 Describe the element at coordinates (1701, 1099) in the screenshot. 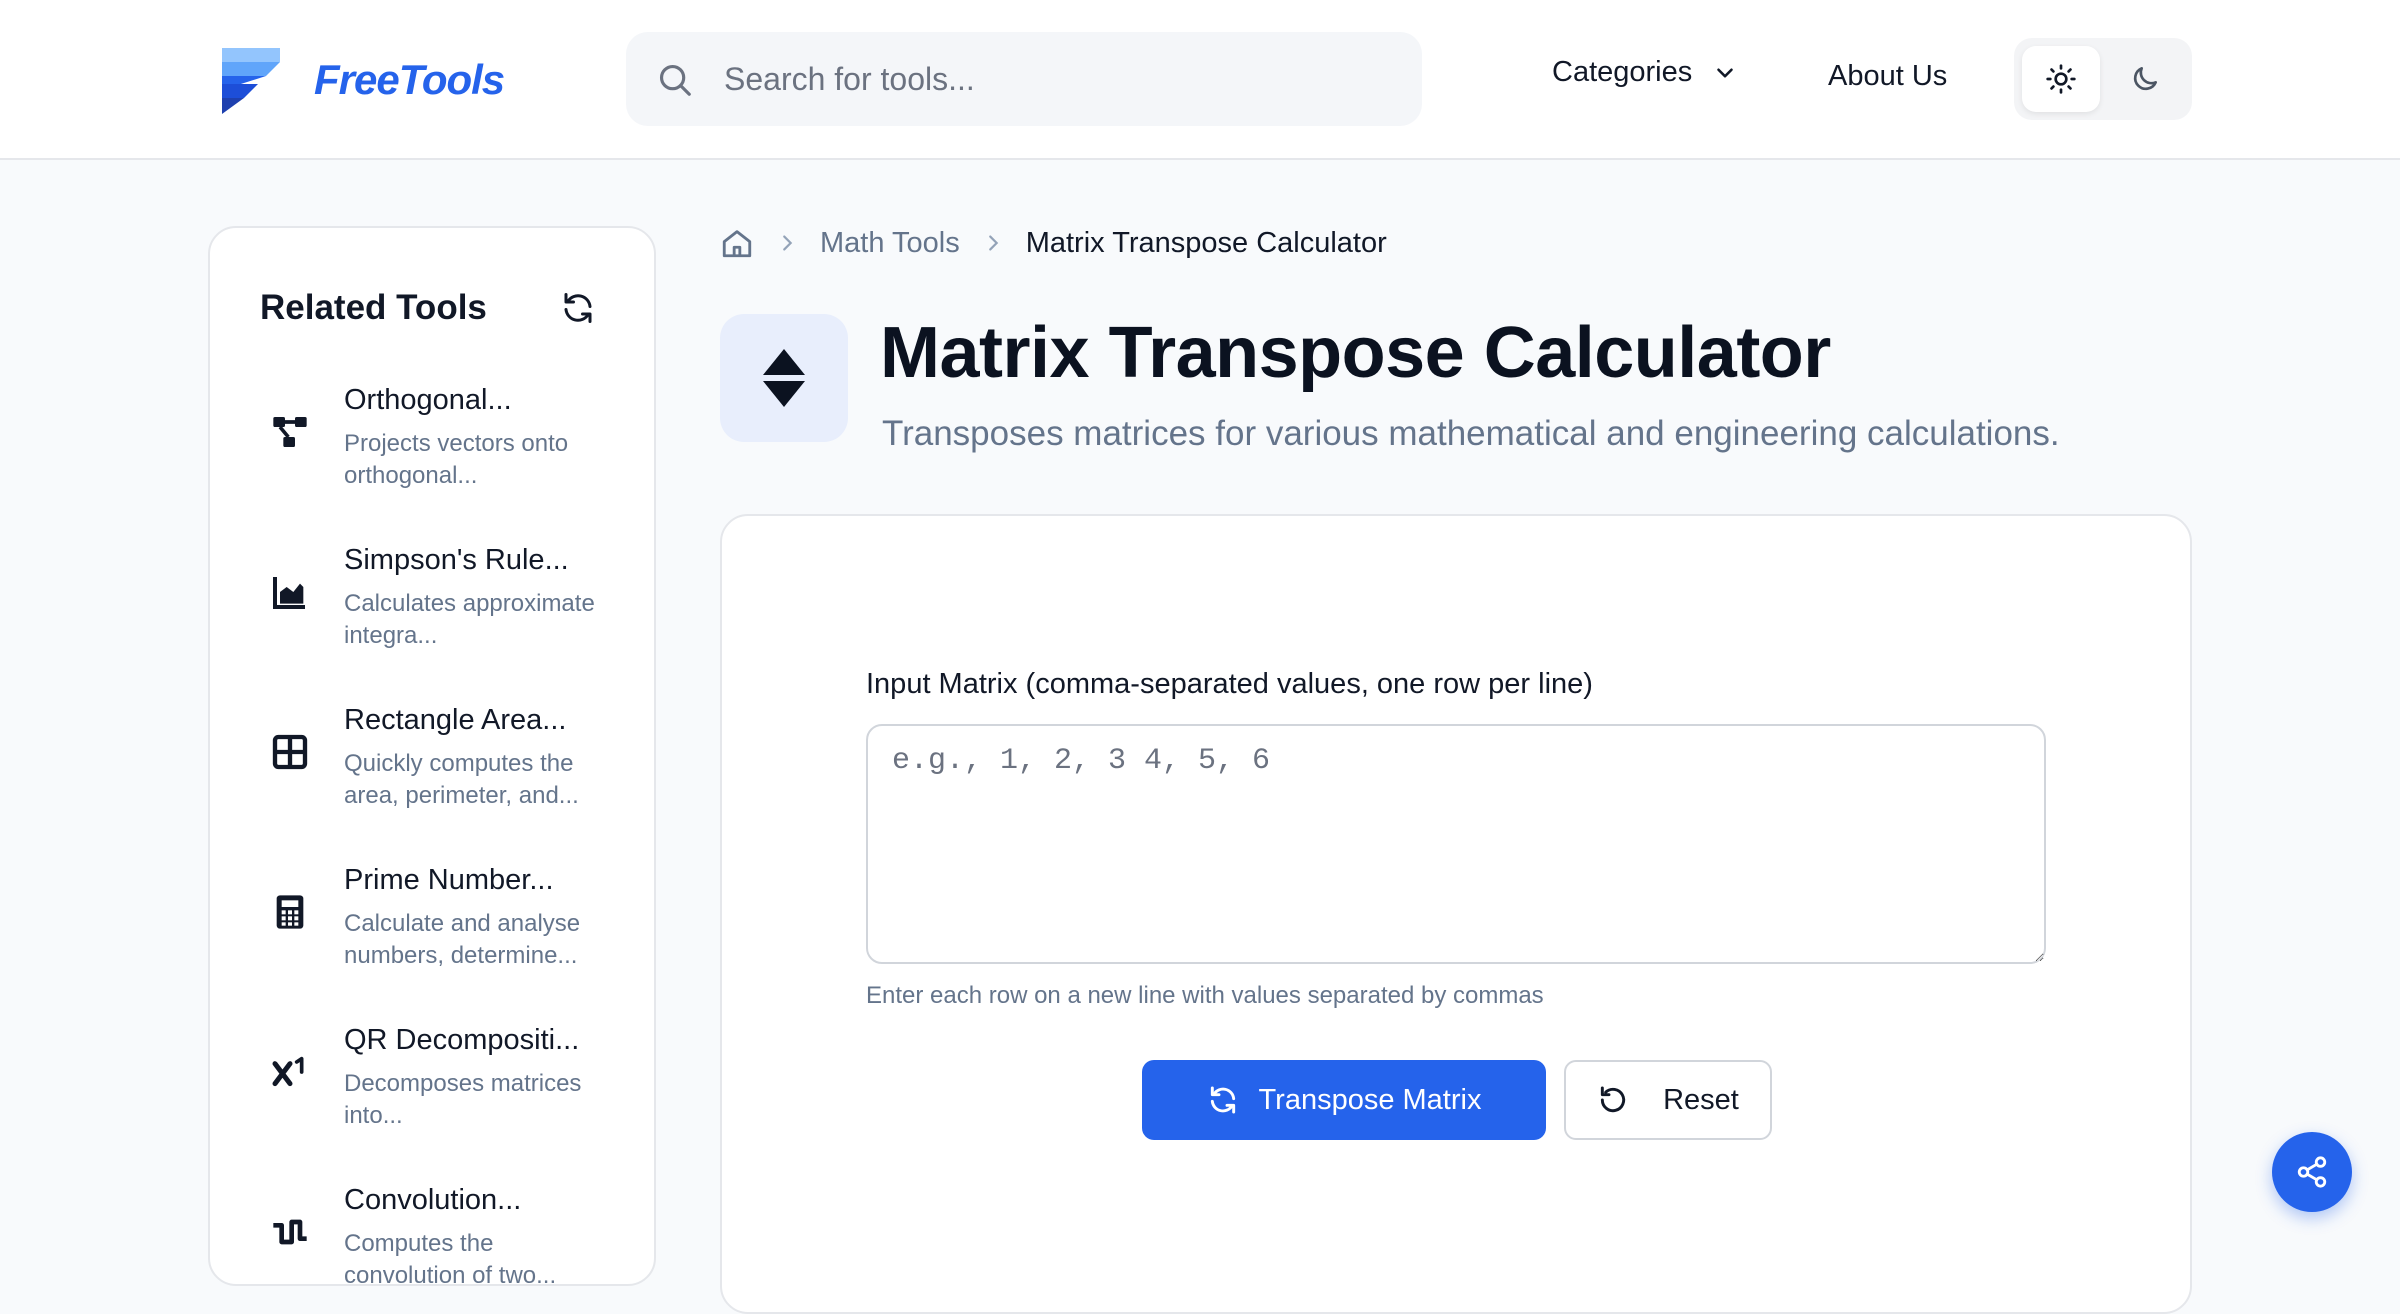

I see `reset-button-label: Reset` at that location.